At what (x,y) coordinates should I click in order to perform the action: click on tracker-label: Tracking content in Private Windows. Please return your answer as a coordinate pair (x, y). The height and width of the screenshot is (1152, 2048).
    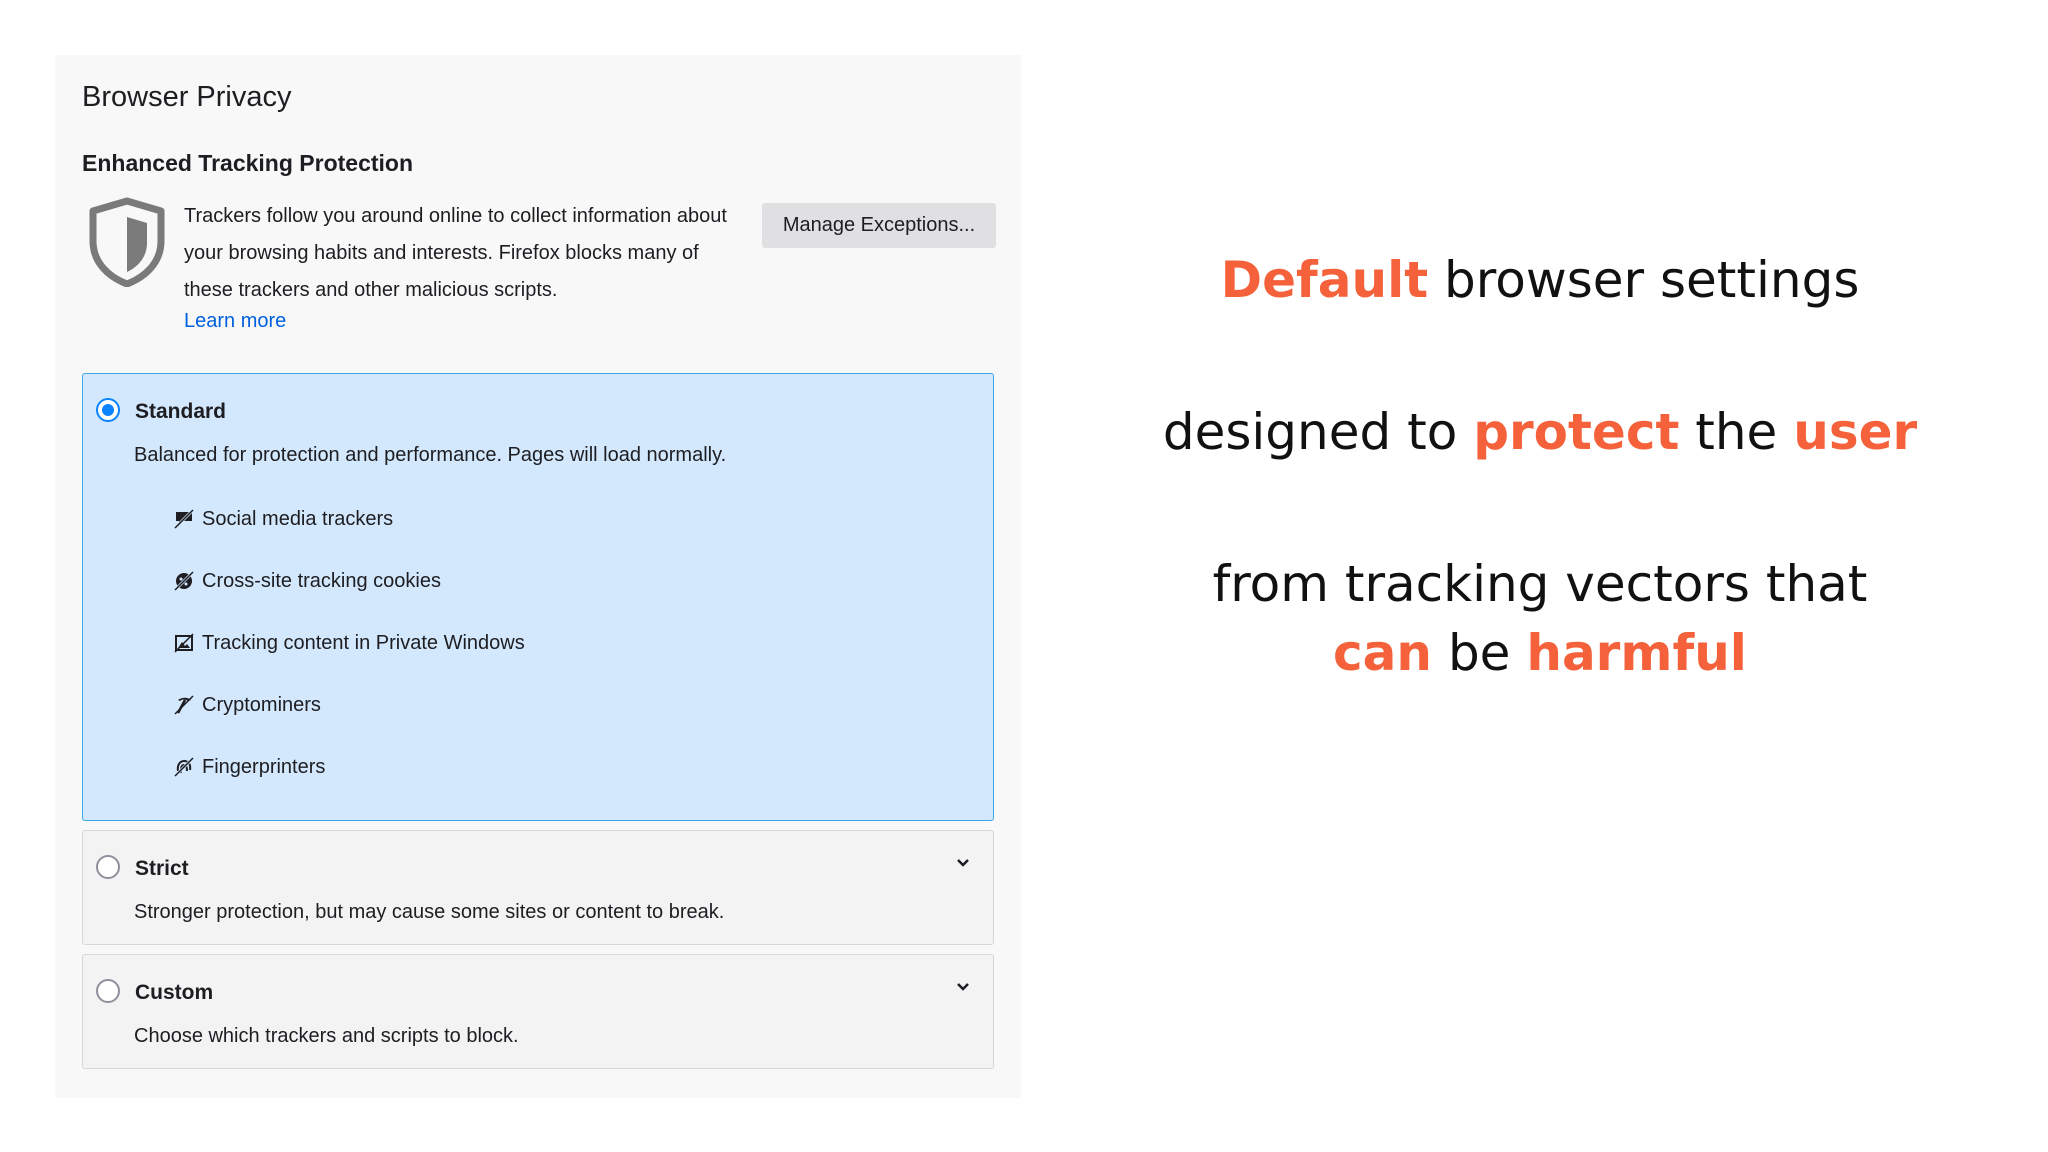
    Looking at the image, I should click on (363, 642).